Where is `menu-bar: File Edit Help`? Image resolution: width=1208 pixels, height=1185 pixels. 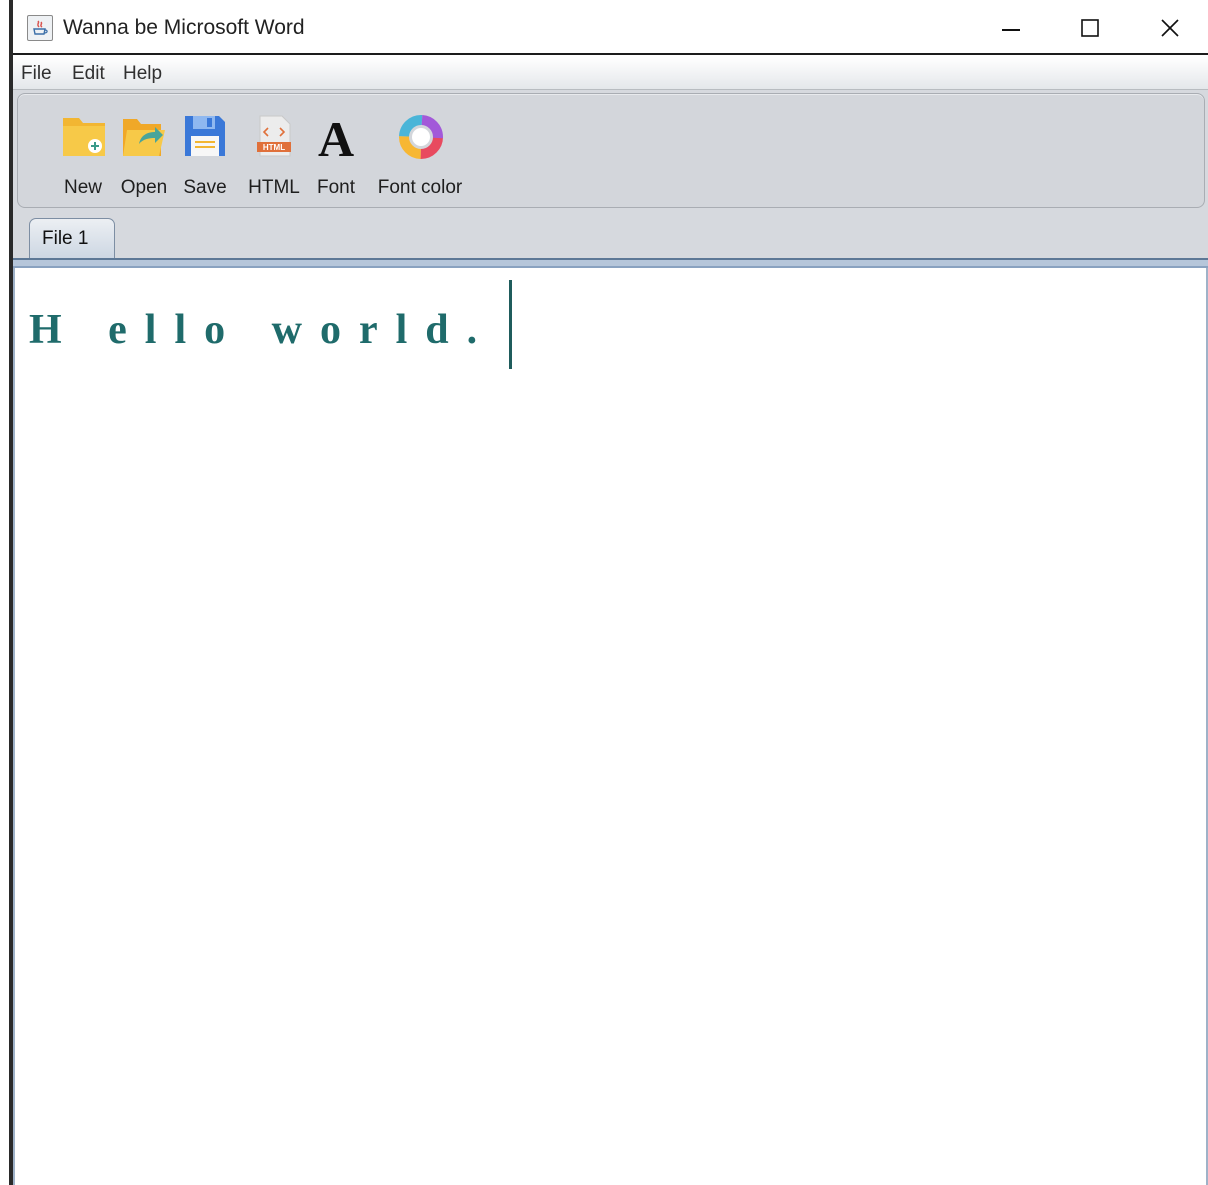 menu-bar: File Edit Help is located at coordinates (610, 73).